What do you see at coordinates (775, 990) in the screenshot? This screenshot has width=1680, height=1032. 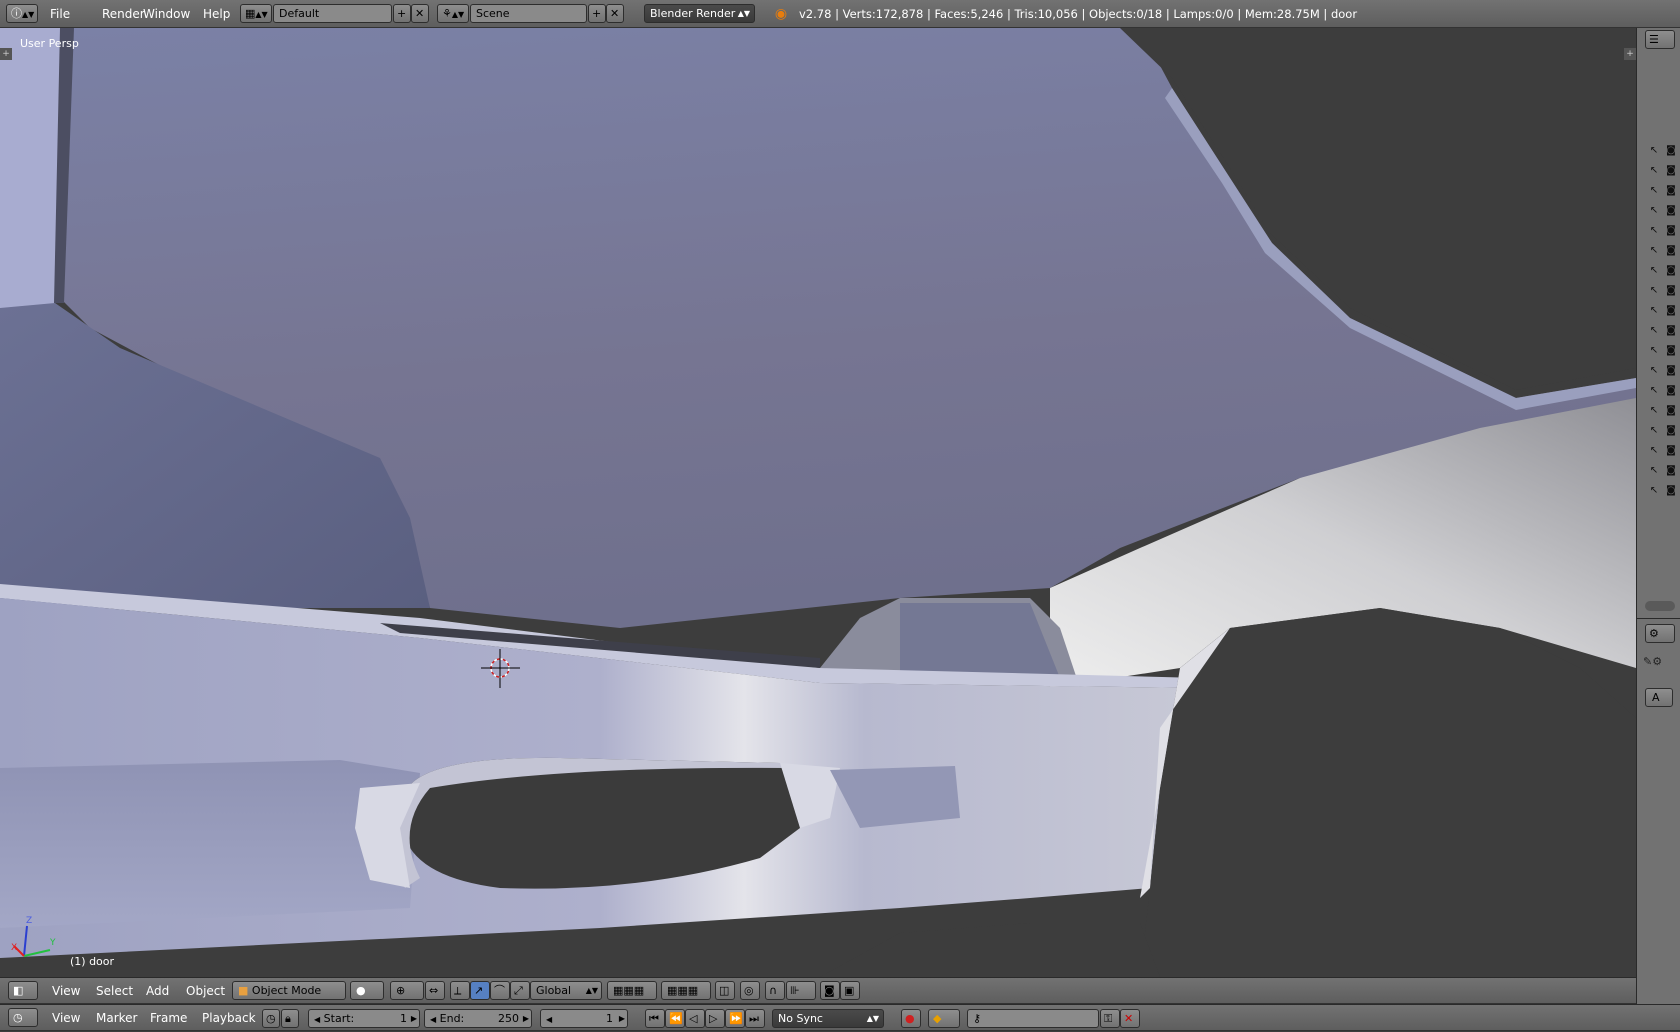 I see `snap-toggle: ∩` at bounding box center [775, 990].